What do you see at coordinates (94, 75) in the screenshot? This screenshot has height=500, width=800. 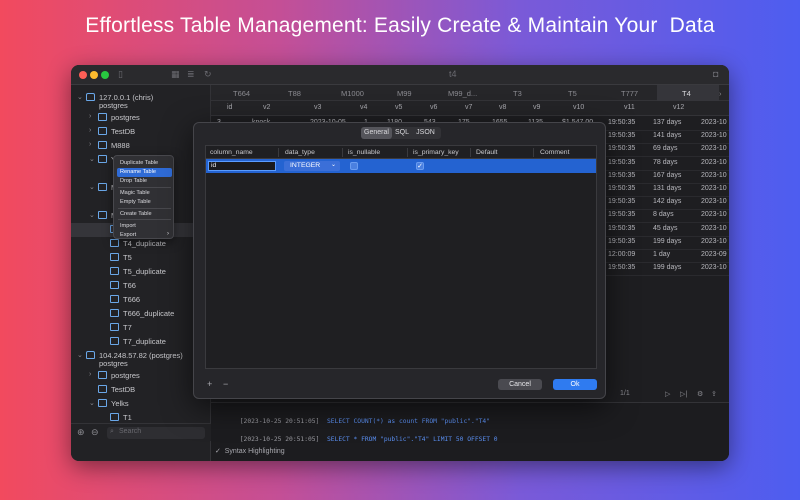 I see `minimize-window-button` at bounding box center [94, 75].